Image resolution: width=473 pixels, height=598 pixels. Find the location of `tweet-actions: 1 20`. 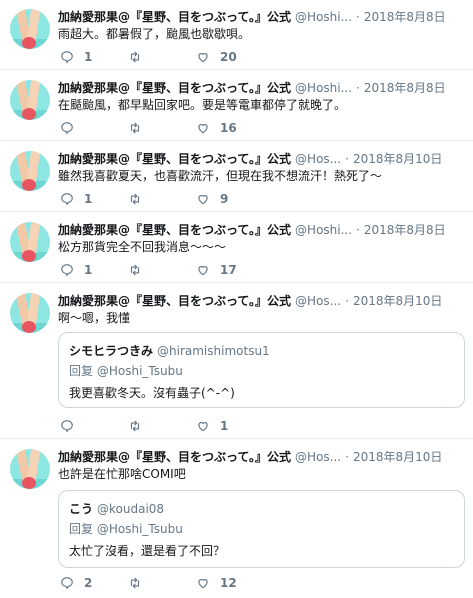

tweet-actions: 1 20 is located at coordinates (208, 57).